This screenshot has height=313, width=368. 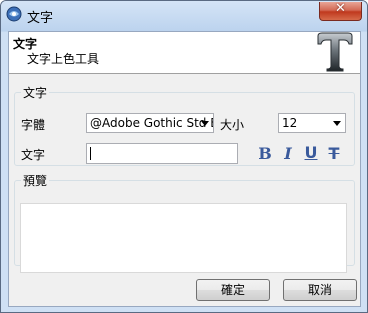 I want to click on size-select: 12, so click(x=312, y=123).